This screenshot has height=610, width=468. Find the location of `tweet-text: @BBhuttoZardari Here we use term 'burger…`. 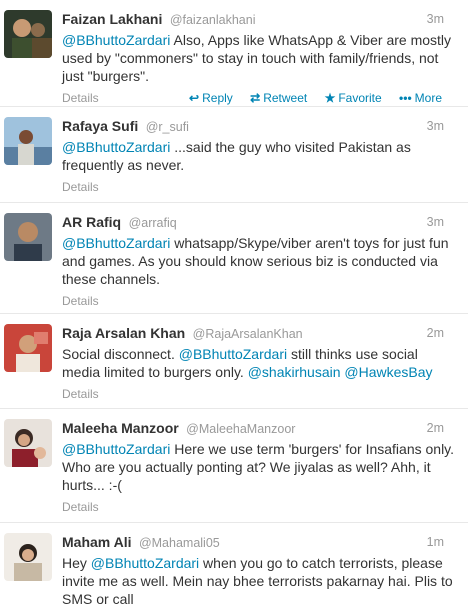

tweet-text: @BBhuttoZardari Here we use term 'burger… is located at coordinates (259, 467).